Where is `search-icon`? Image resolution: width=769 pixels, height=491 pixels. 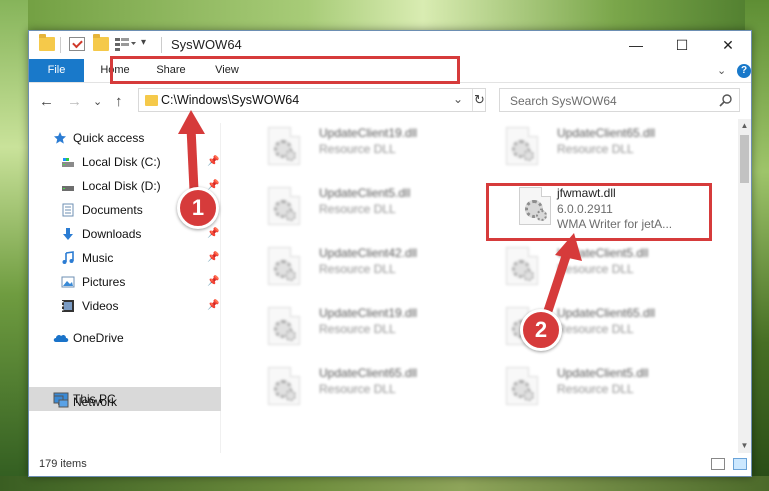
search-icon is located at coordinates (726, 100).